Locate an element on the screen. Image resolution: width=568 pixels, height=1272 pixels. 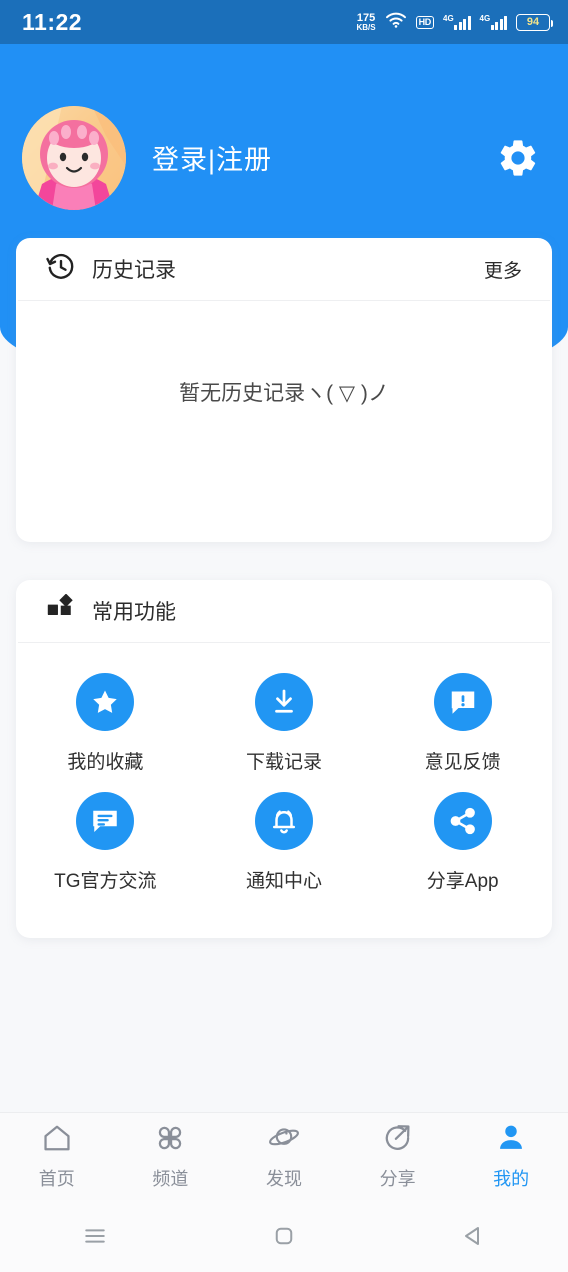
login-register-link: 登录|注册 is located at coordinates (212, 157).